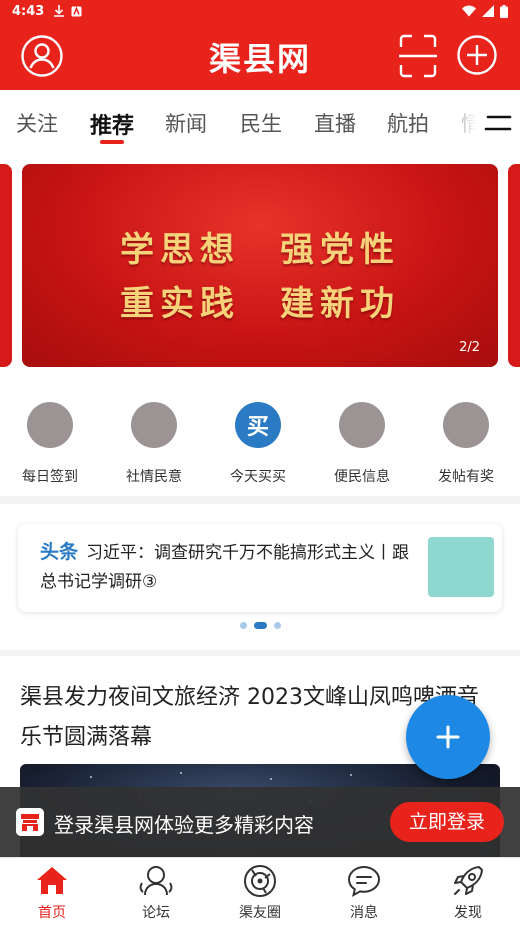 The image size is (520, 926). Describe the element at coordinates (362, 477) in the screenshot. I see `quick-link-label: 便民信息` at that location.